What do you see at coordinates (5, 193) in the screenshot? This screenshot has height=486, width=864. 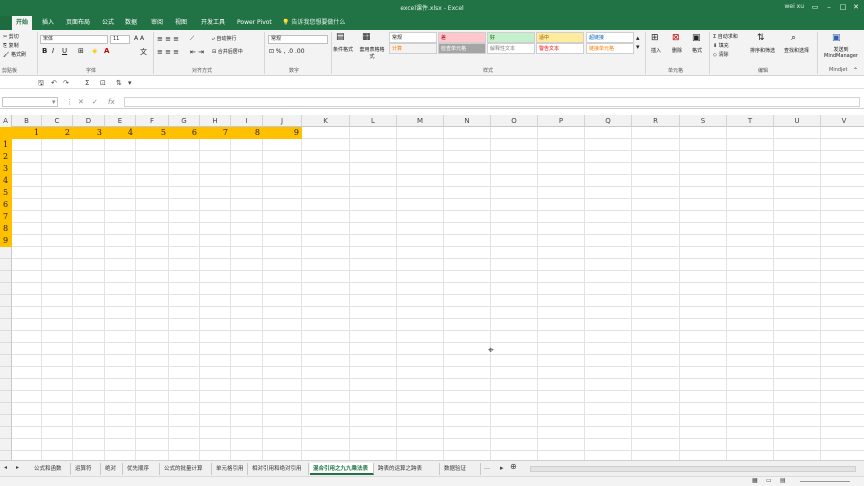 I see `col-a-value-cell: 5` at bounding box center [5, 193].